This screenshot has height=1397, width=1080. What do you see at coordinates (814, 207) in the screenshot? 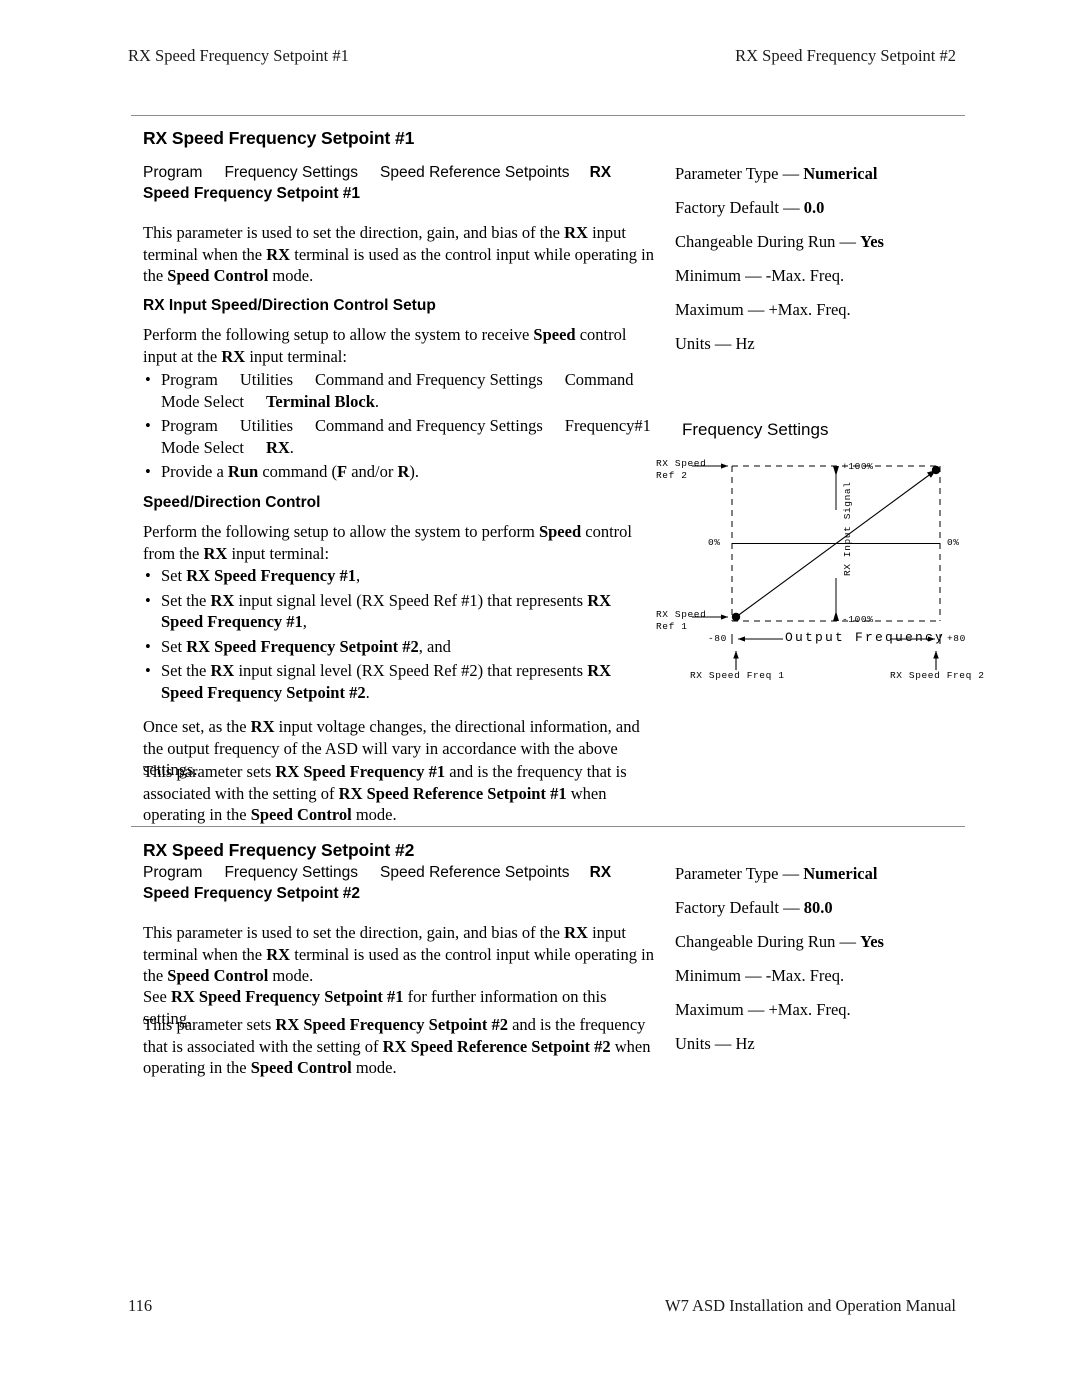
I see `spec-value: 0.0` at bounding box center [814, 207].